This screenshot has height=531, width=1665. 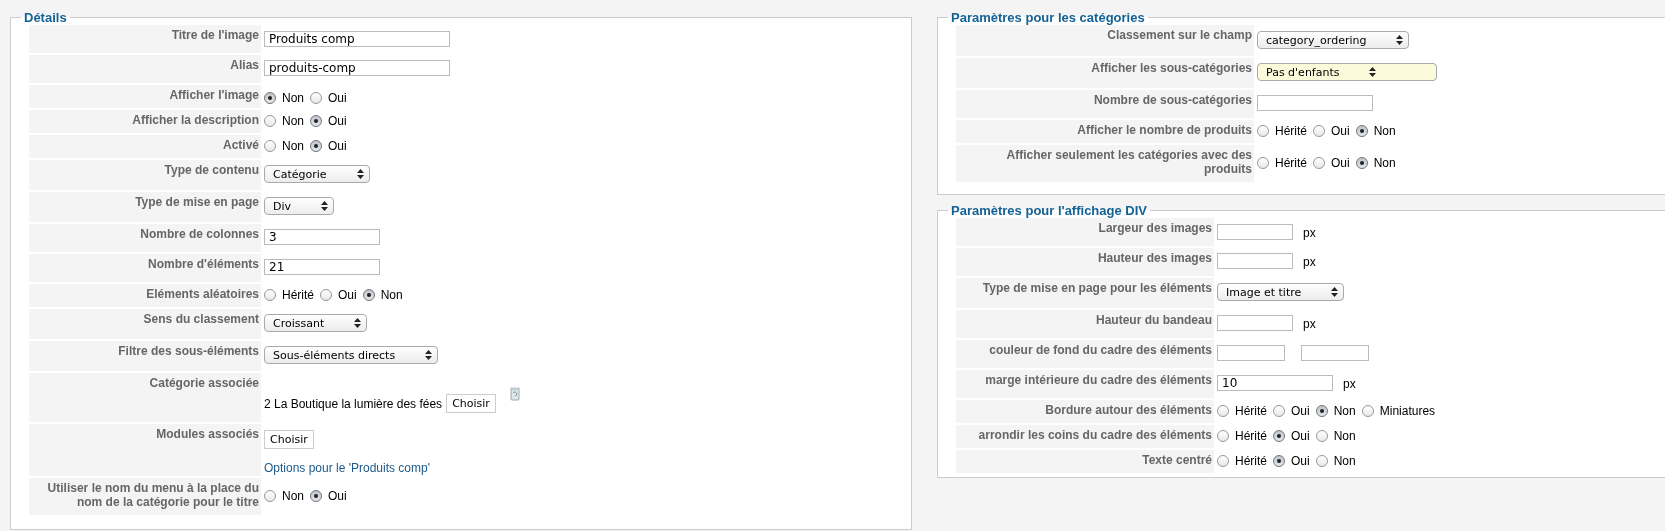 What do you see at coordinates (357, 38) in the screenshot?
I see `text-field: Produits comp` at bounding box center [357, 38].